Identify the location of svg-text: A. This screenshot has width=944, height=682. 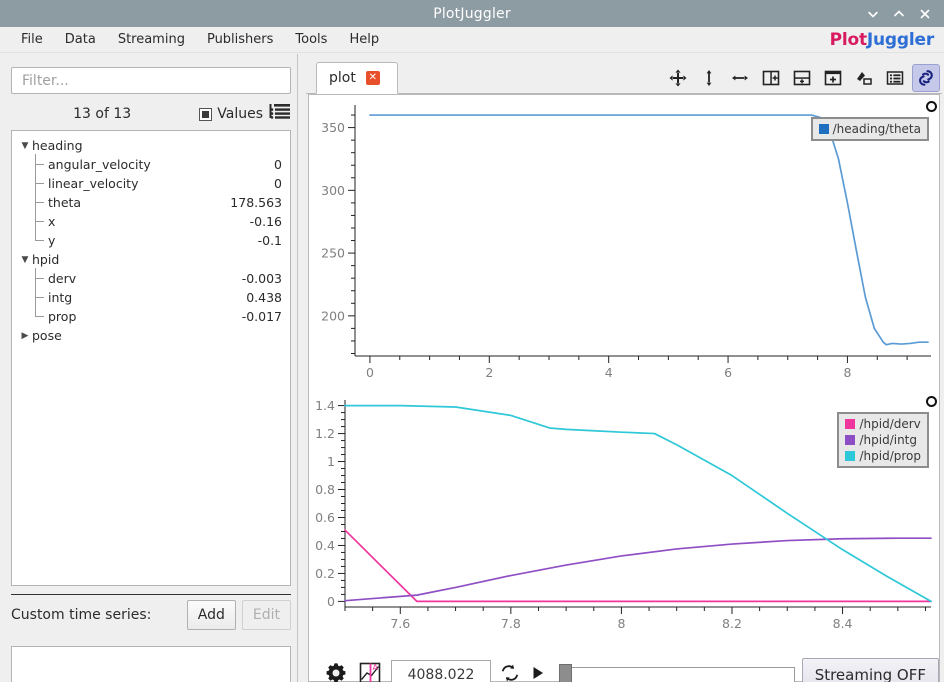
(376, 667).